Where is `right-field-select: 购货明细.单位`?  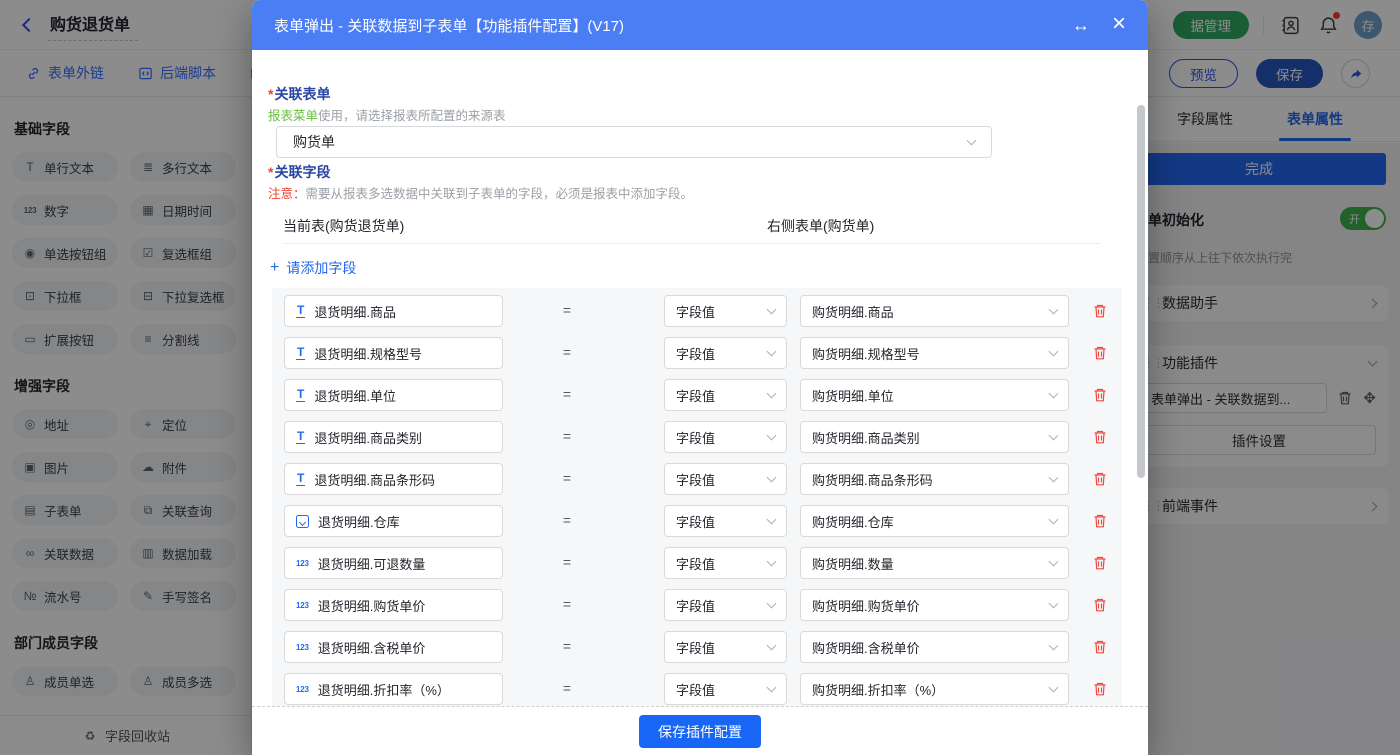 right-field-select: 购货明细.单位 is located at coordinates (934, 395).